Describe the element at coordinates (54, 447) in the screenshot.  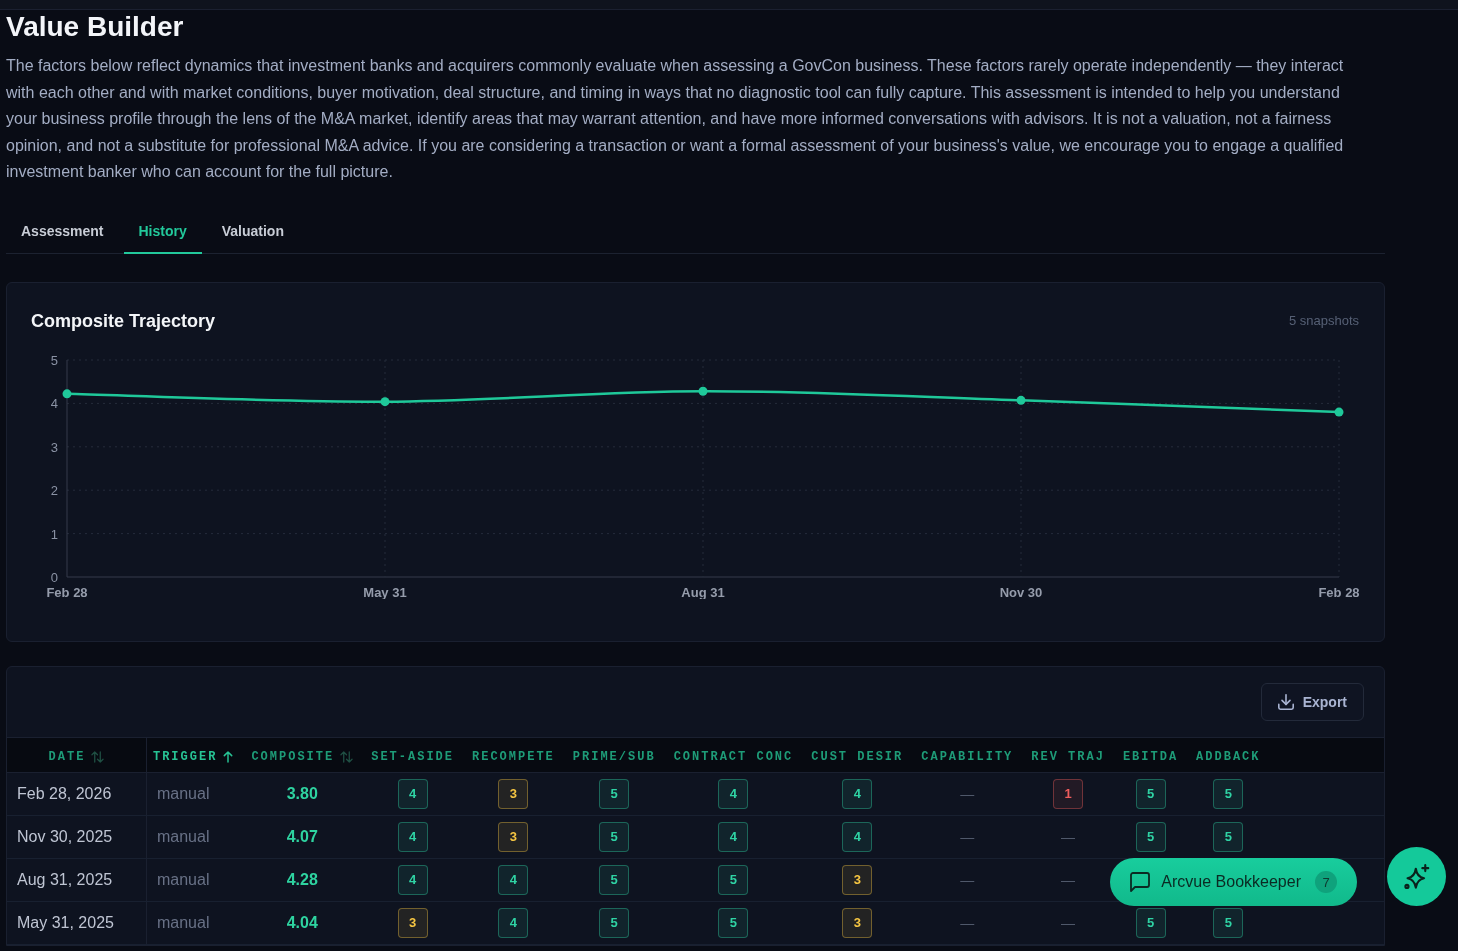
I see `y-axis-label: 3` at that location.